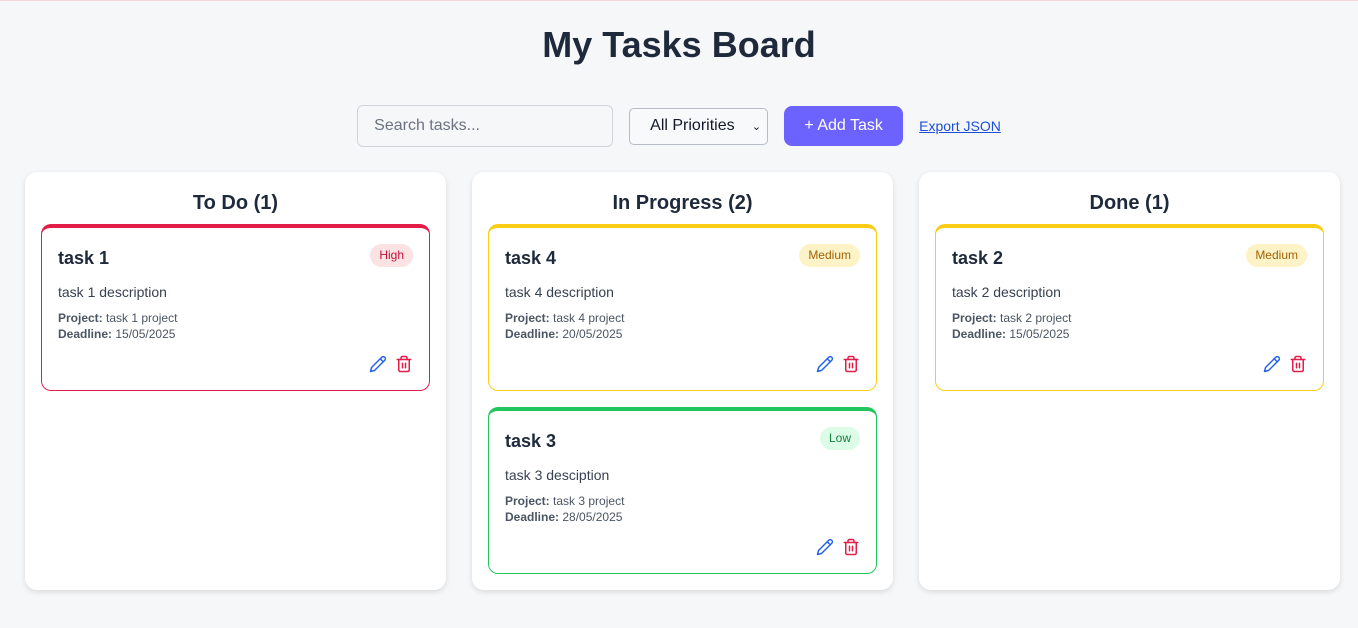  What do you see at coordinates (978, 258) in the screenshot?
I see `task-title: task 2` at bounding box center [978, 258].